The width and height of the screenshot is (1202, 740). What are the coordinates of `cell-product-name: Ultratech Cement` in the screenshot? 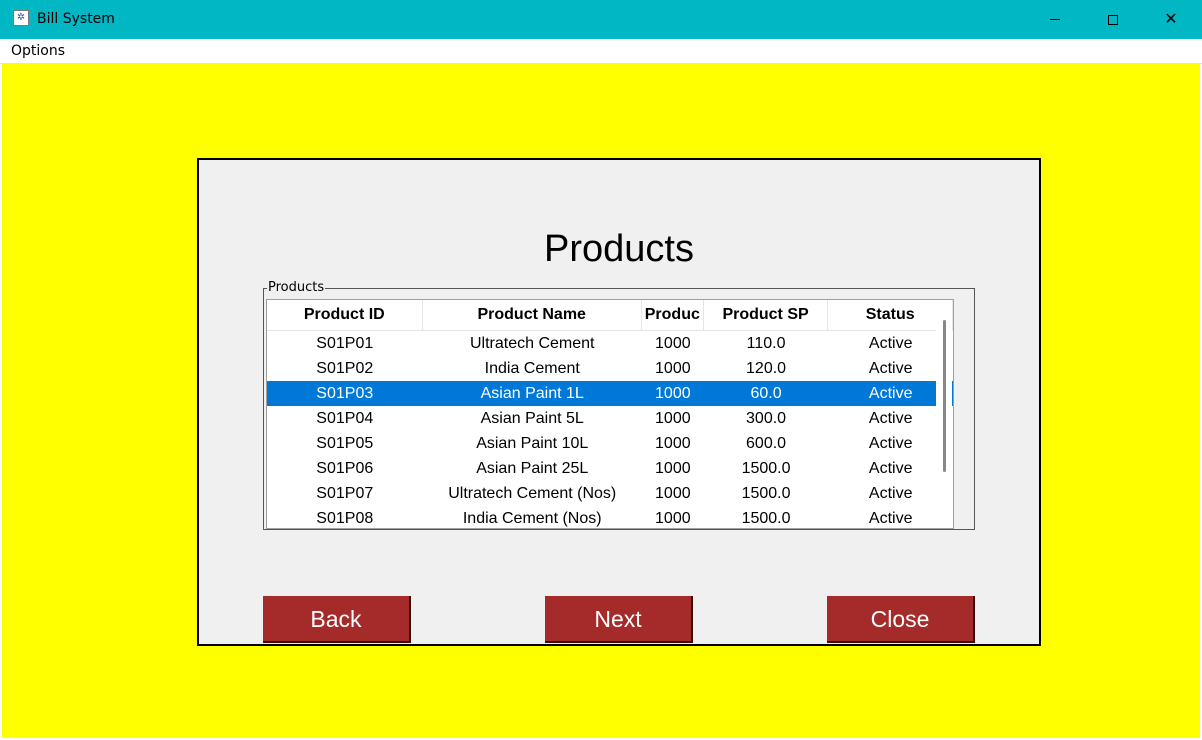 It's located at (532, 343).